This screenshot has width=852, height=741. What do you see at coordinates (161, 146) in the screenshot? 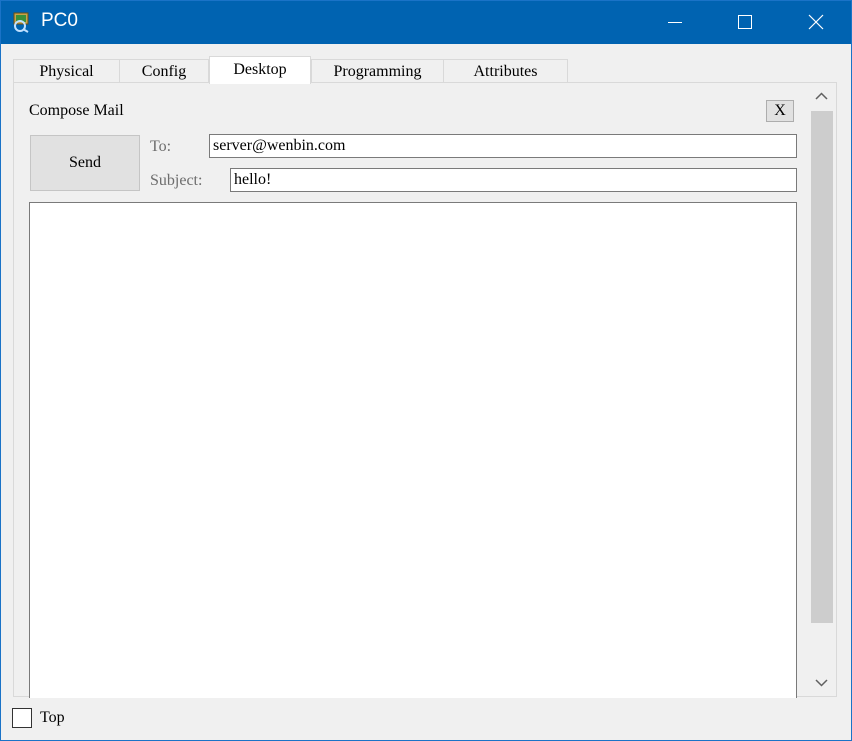
I see `to-label: To:` at bounding box center [161, 146].